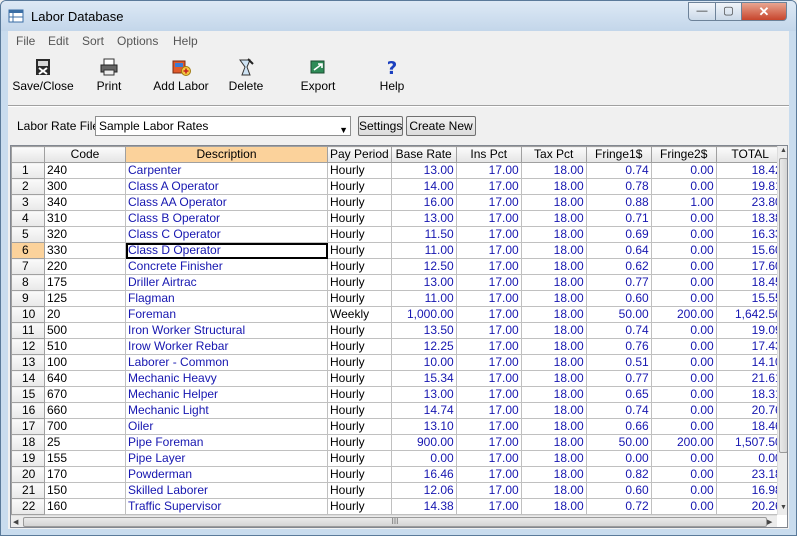 This screenshot has height=536, width=797. What do you see at coordinates (28, 394) in the screenshot?
I see `row-number: 15` at bounding box center [28, 394].